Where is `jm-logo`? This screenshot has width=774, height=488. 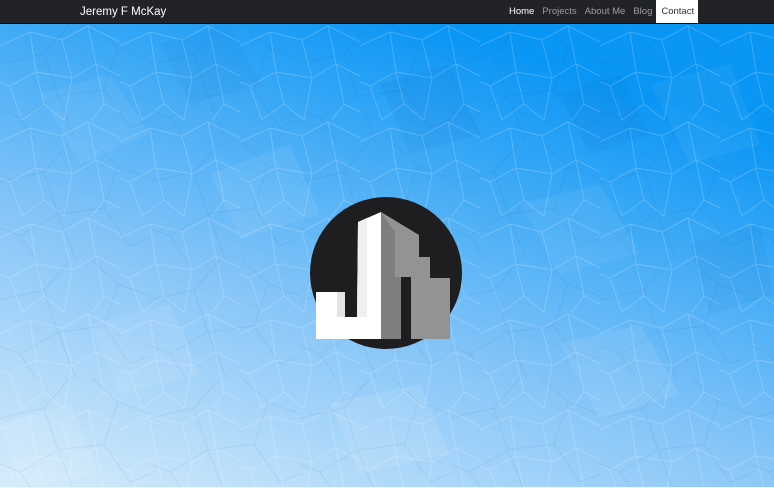 jm-logo is located at coordinates (386, 273).